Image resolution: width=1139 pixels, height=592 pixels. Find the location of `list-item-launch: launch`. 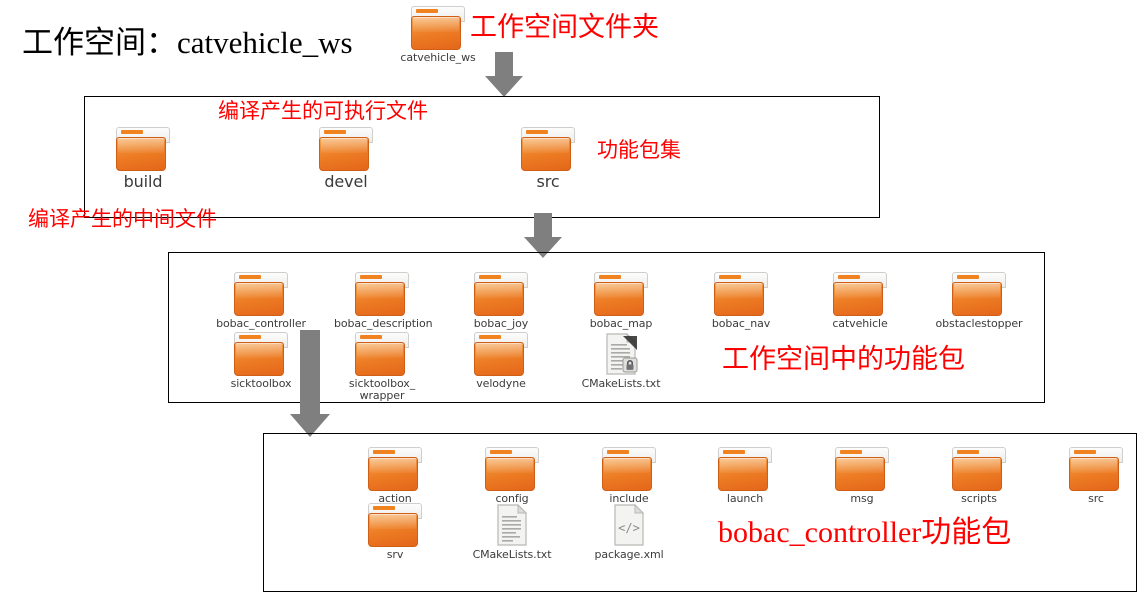

list-item-launch: launch is located at coordinates (745, 476).